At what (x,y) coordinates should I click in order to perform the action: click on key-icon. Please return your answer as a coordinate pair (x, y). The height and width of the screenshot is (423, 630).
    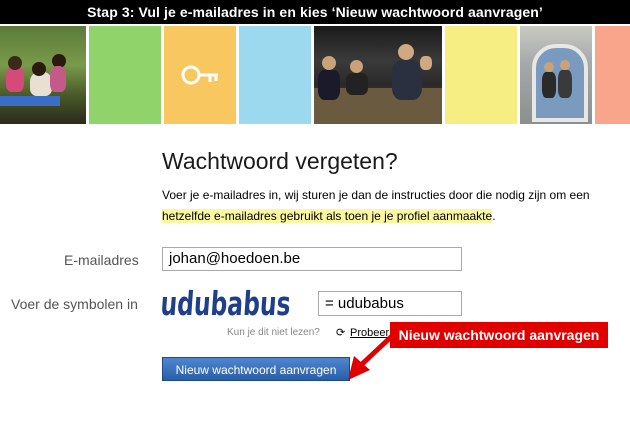
    Looking at the image, I should click on (199, 75).